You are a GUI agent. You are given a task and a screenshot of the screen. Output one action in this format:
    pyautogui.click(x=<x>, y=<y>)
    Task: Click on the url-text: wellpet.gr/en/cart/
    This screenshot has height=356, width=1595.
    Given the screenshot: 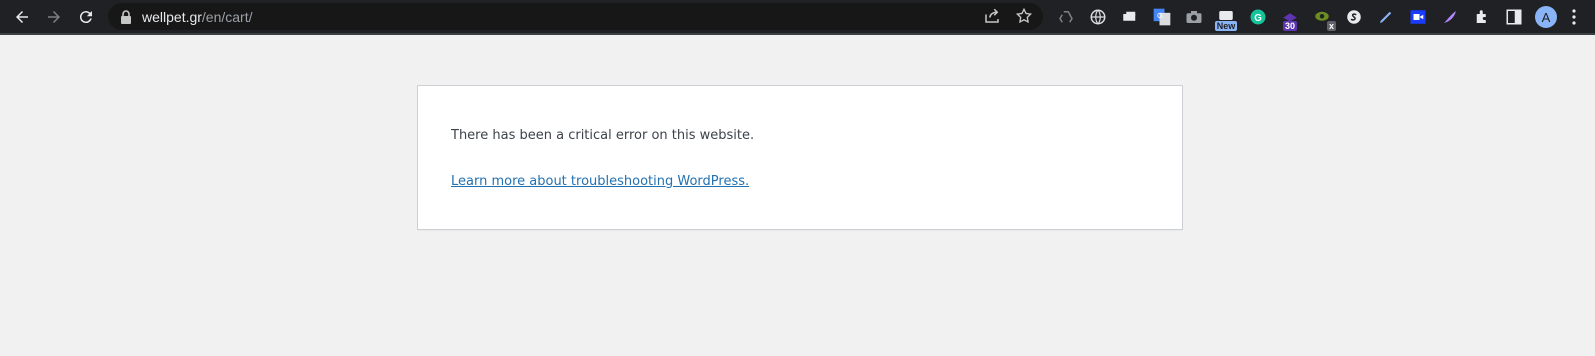 What is the action you would take?
    pyautogui.click(x=197, y=17)
    